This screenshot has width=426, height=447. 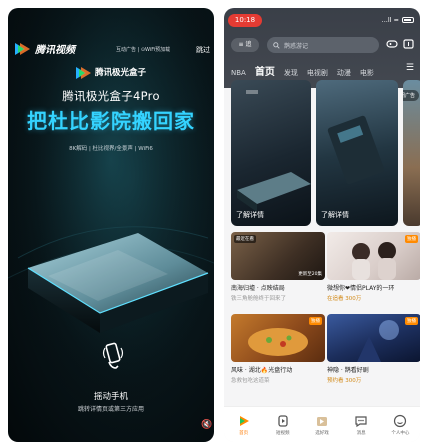 What do you see at coordinates (367, 73) in the screenshot?
I see `tab-movie: 电影` at bounding box center [367, 73].